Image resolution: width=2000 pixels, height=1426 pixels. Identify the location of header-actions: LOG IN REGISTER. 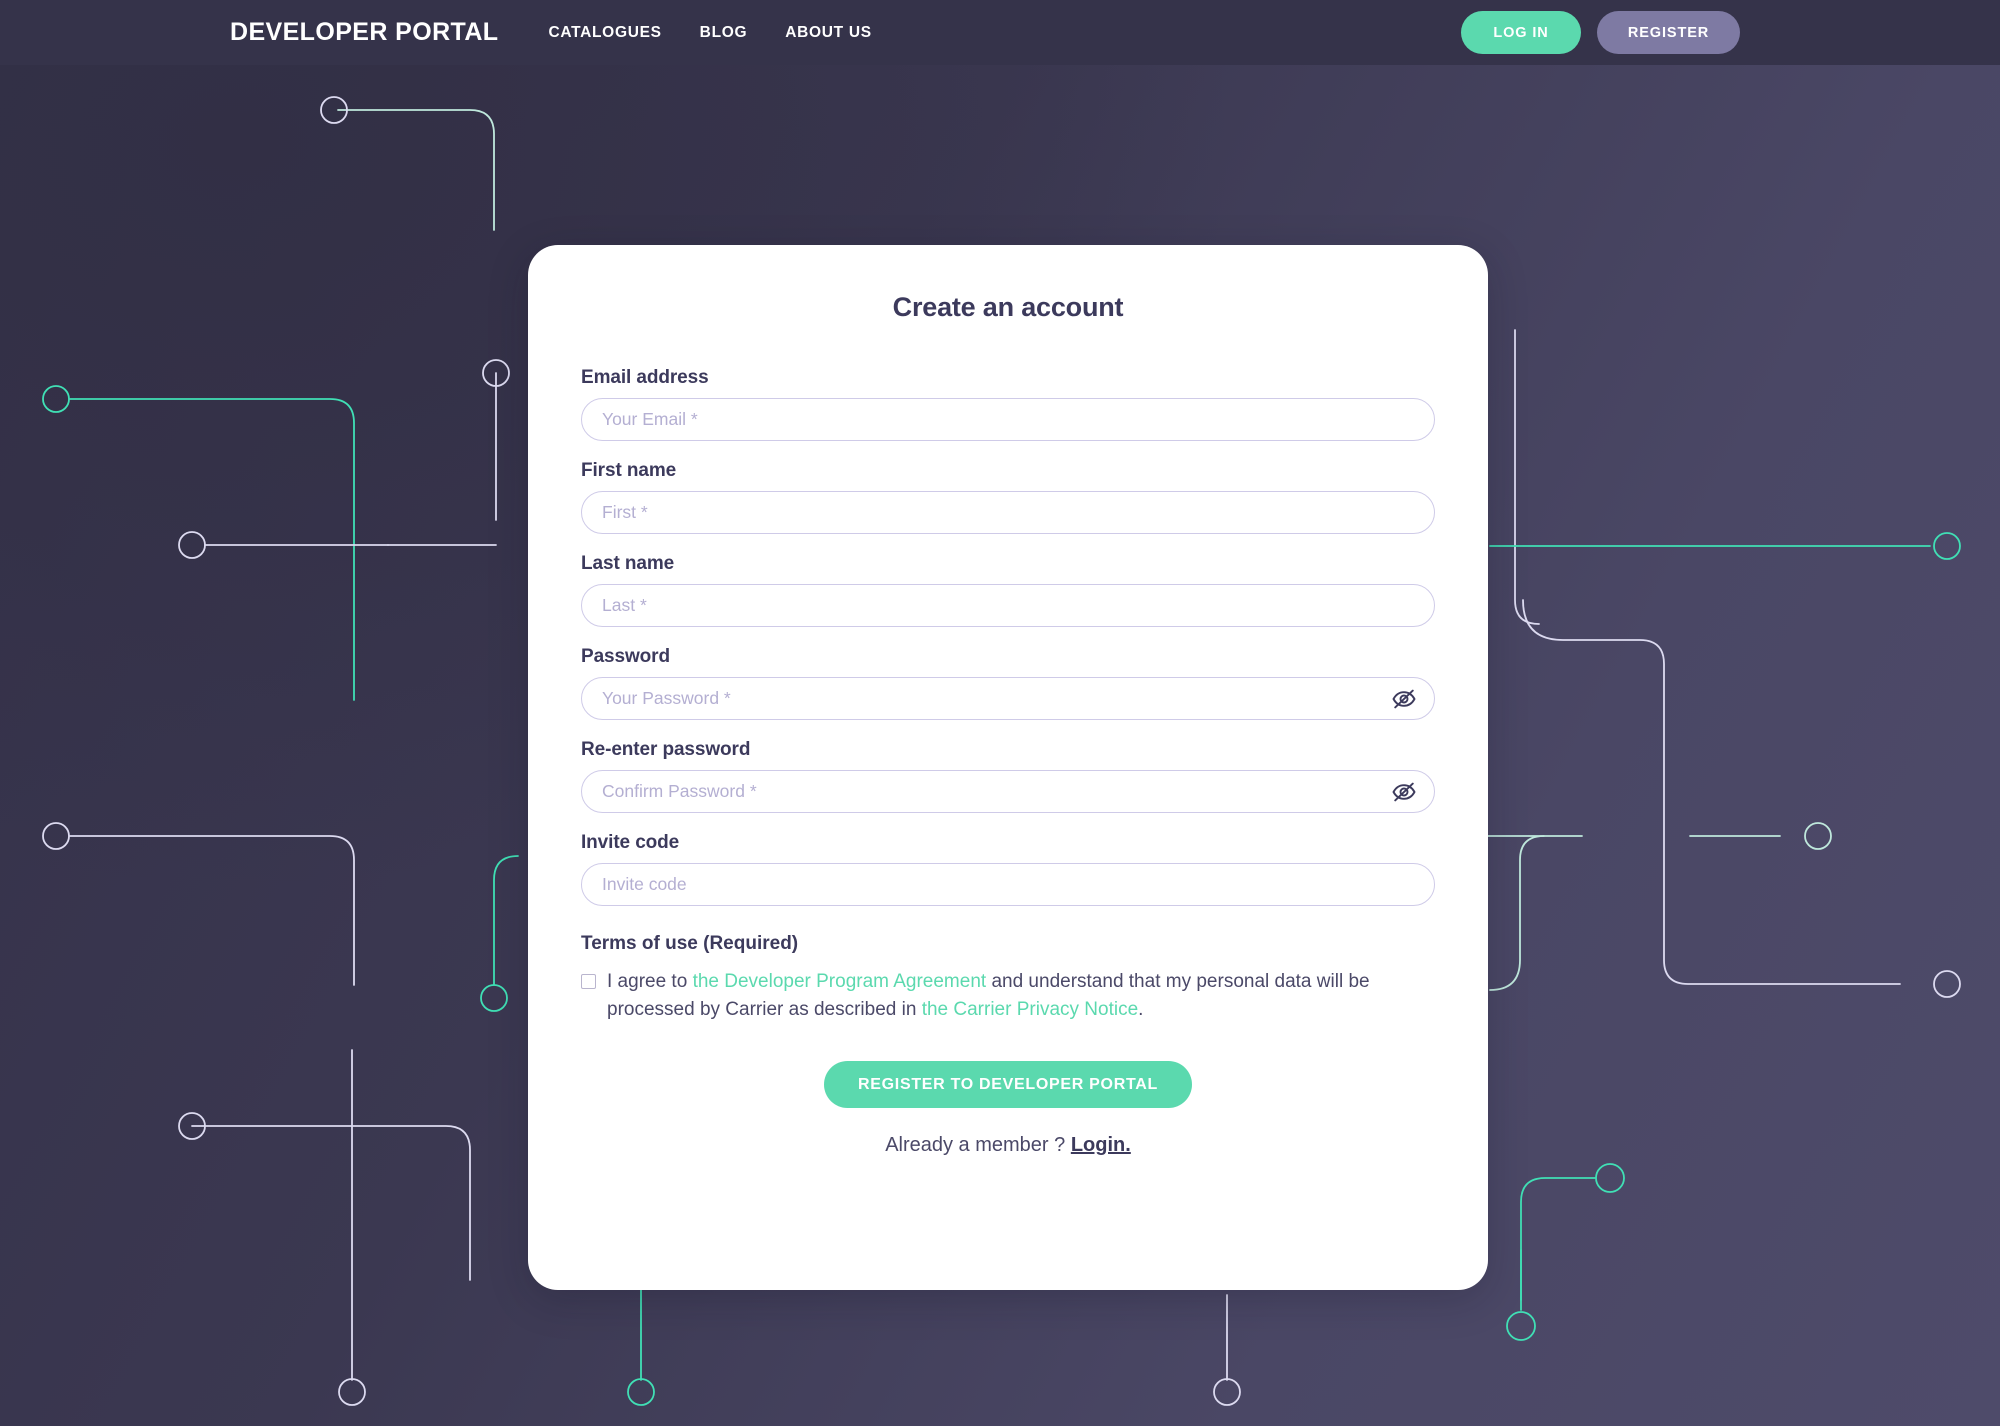
(1600, 32).